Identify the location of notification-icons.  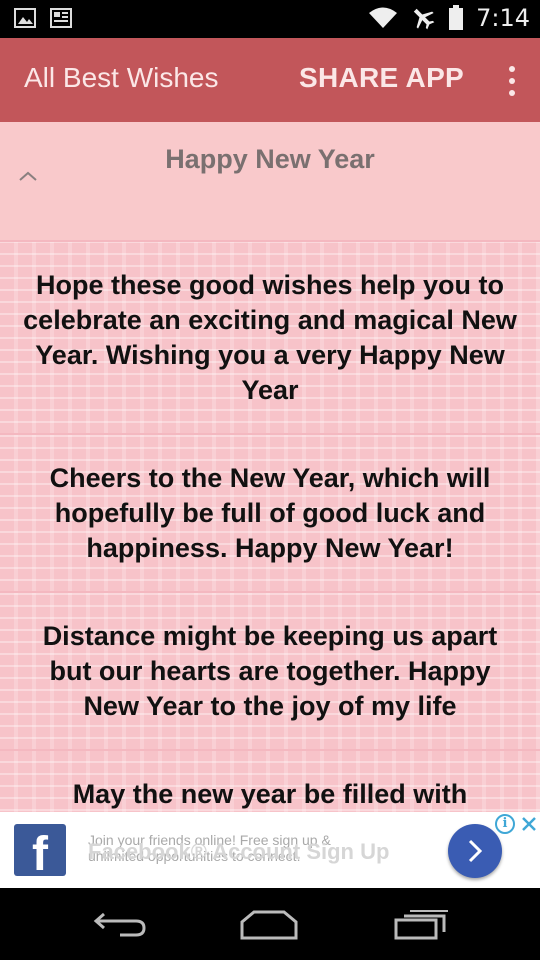
(43, 18).